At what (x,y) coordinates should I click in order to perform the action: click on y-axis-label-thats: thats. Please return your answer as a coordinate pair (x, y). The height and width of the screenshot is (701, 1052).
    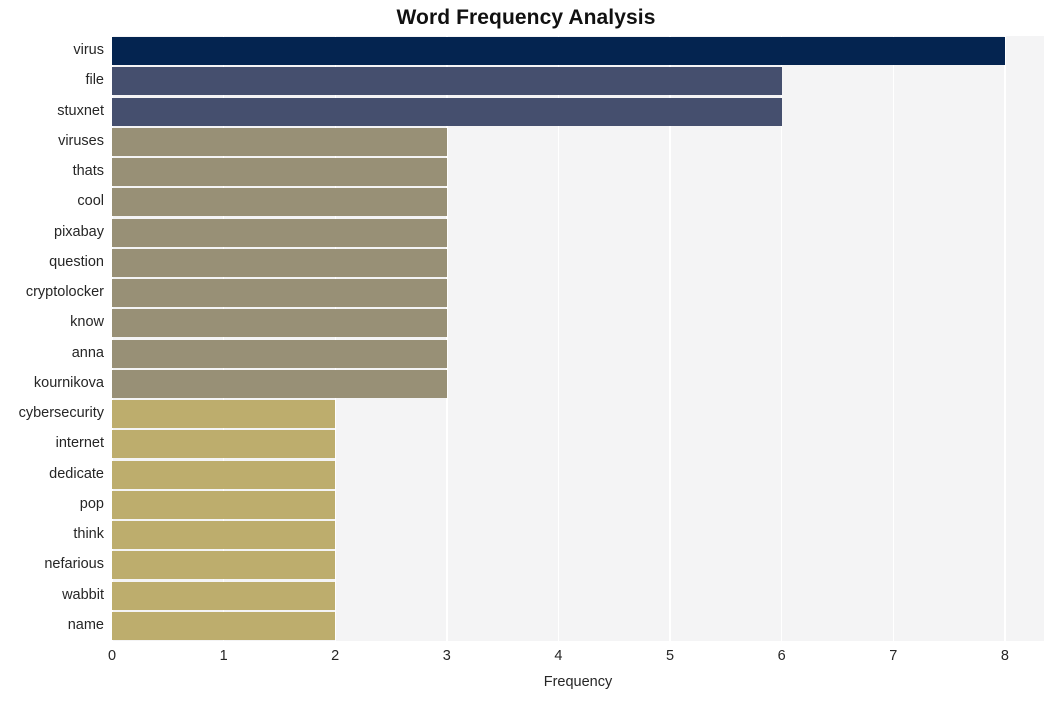
    Looking at the image, I should click on (88, 171).